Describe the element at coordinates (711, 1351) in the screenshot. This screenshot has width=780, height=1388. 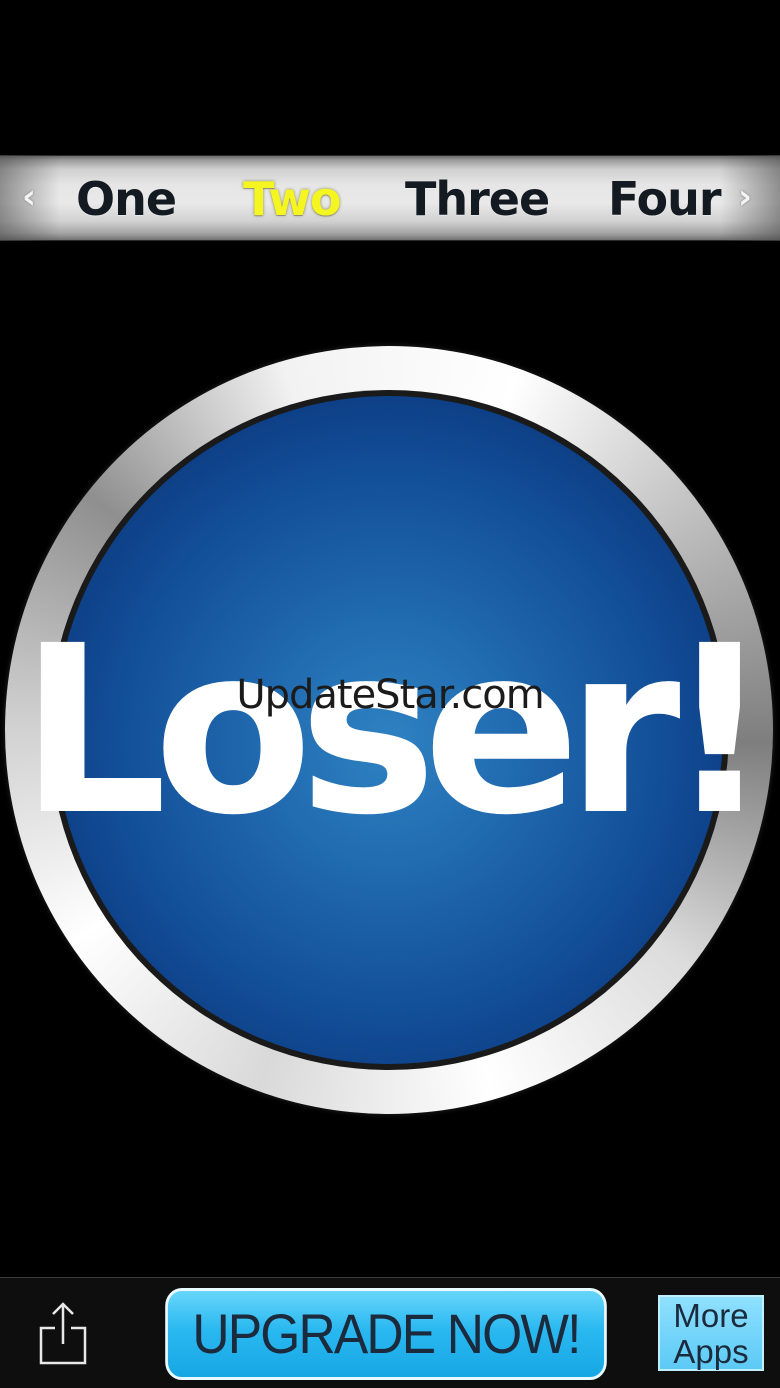
I see `more-apps-label-line2: Apps` at that location.